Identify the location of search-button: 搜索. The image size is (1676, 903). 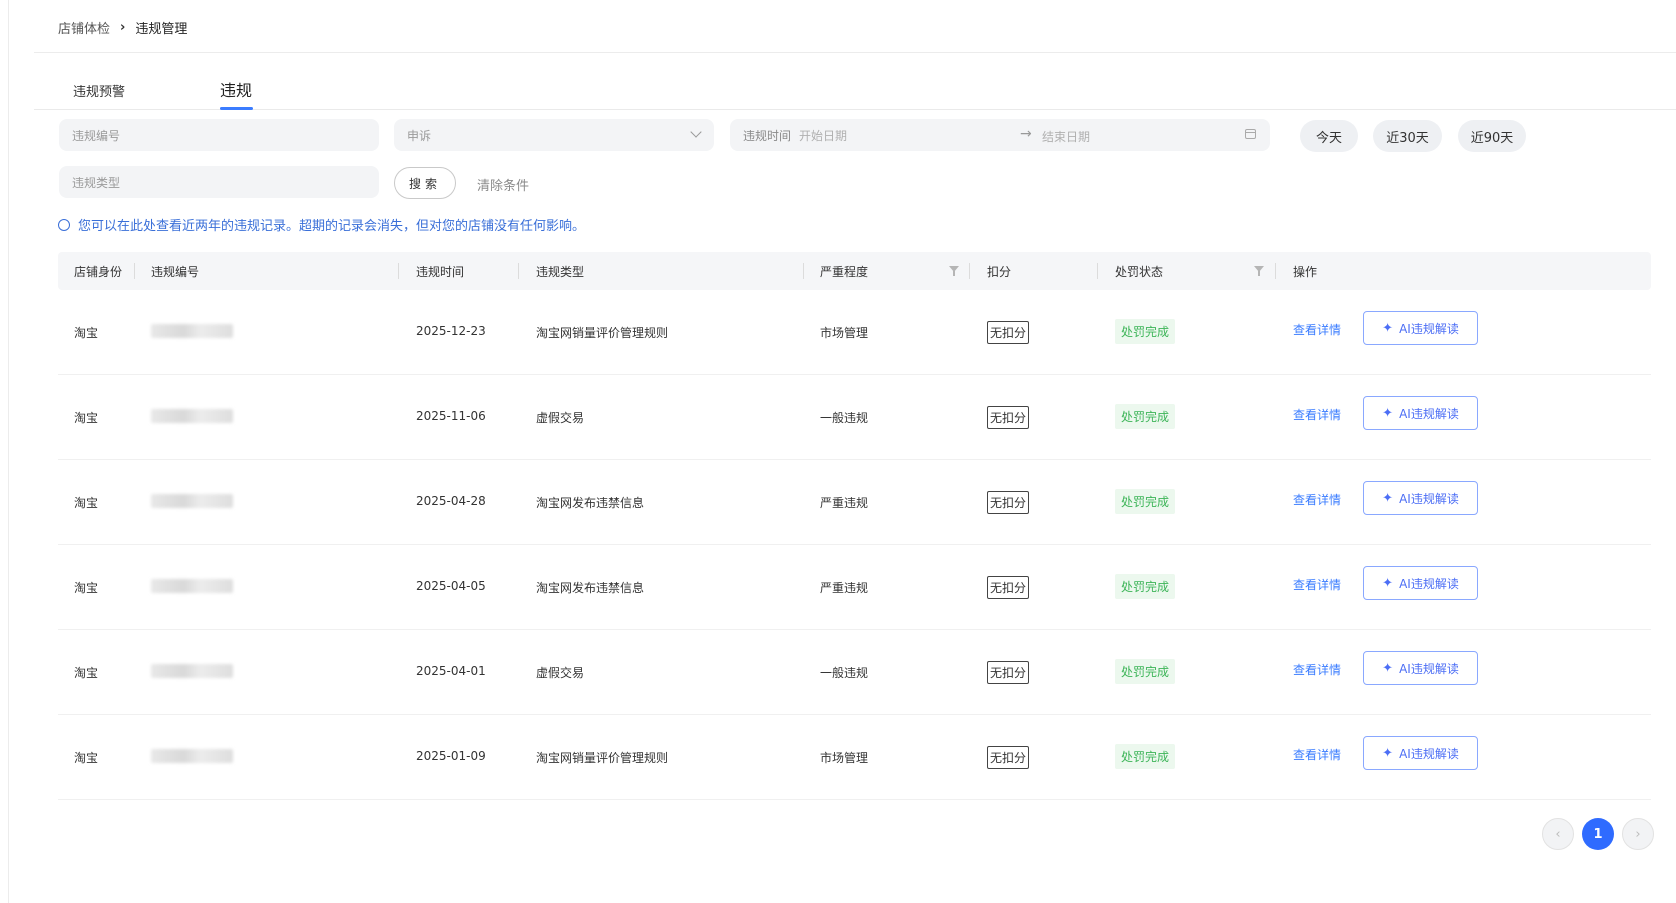
(425, 183).